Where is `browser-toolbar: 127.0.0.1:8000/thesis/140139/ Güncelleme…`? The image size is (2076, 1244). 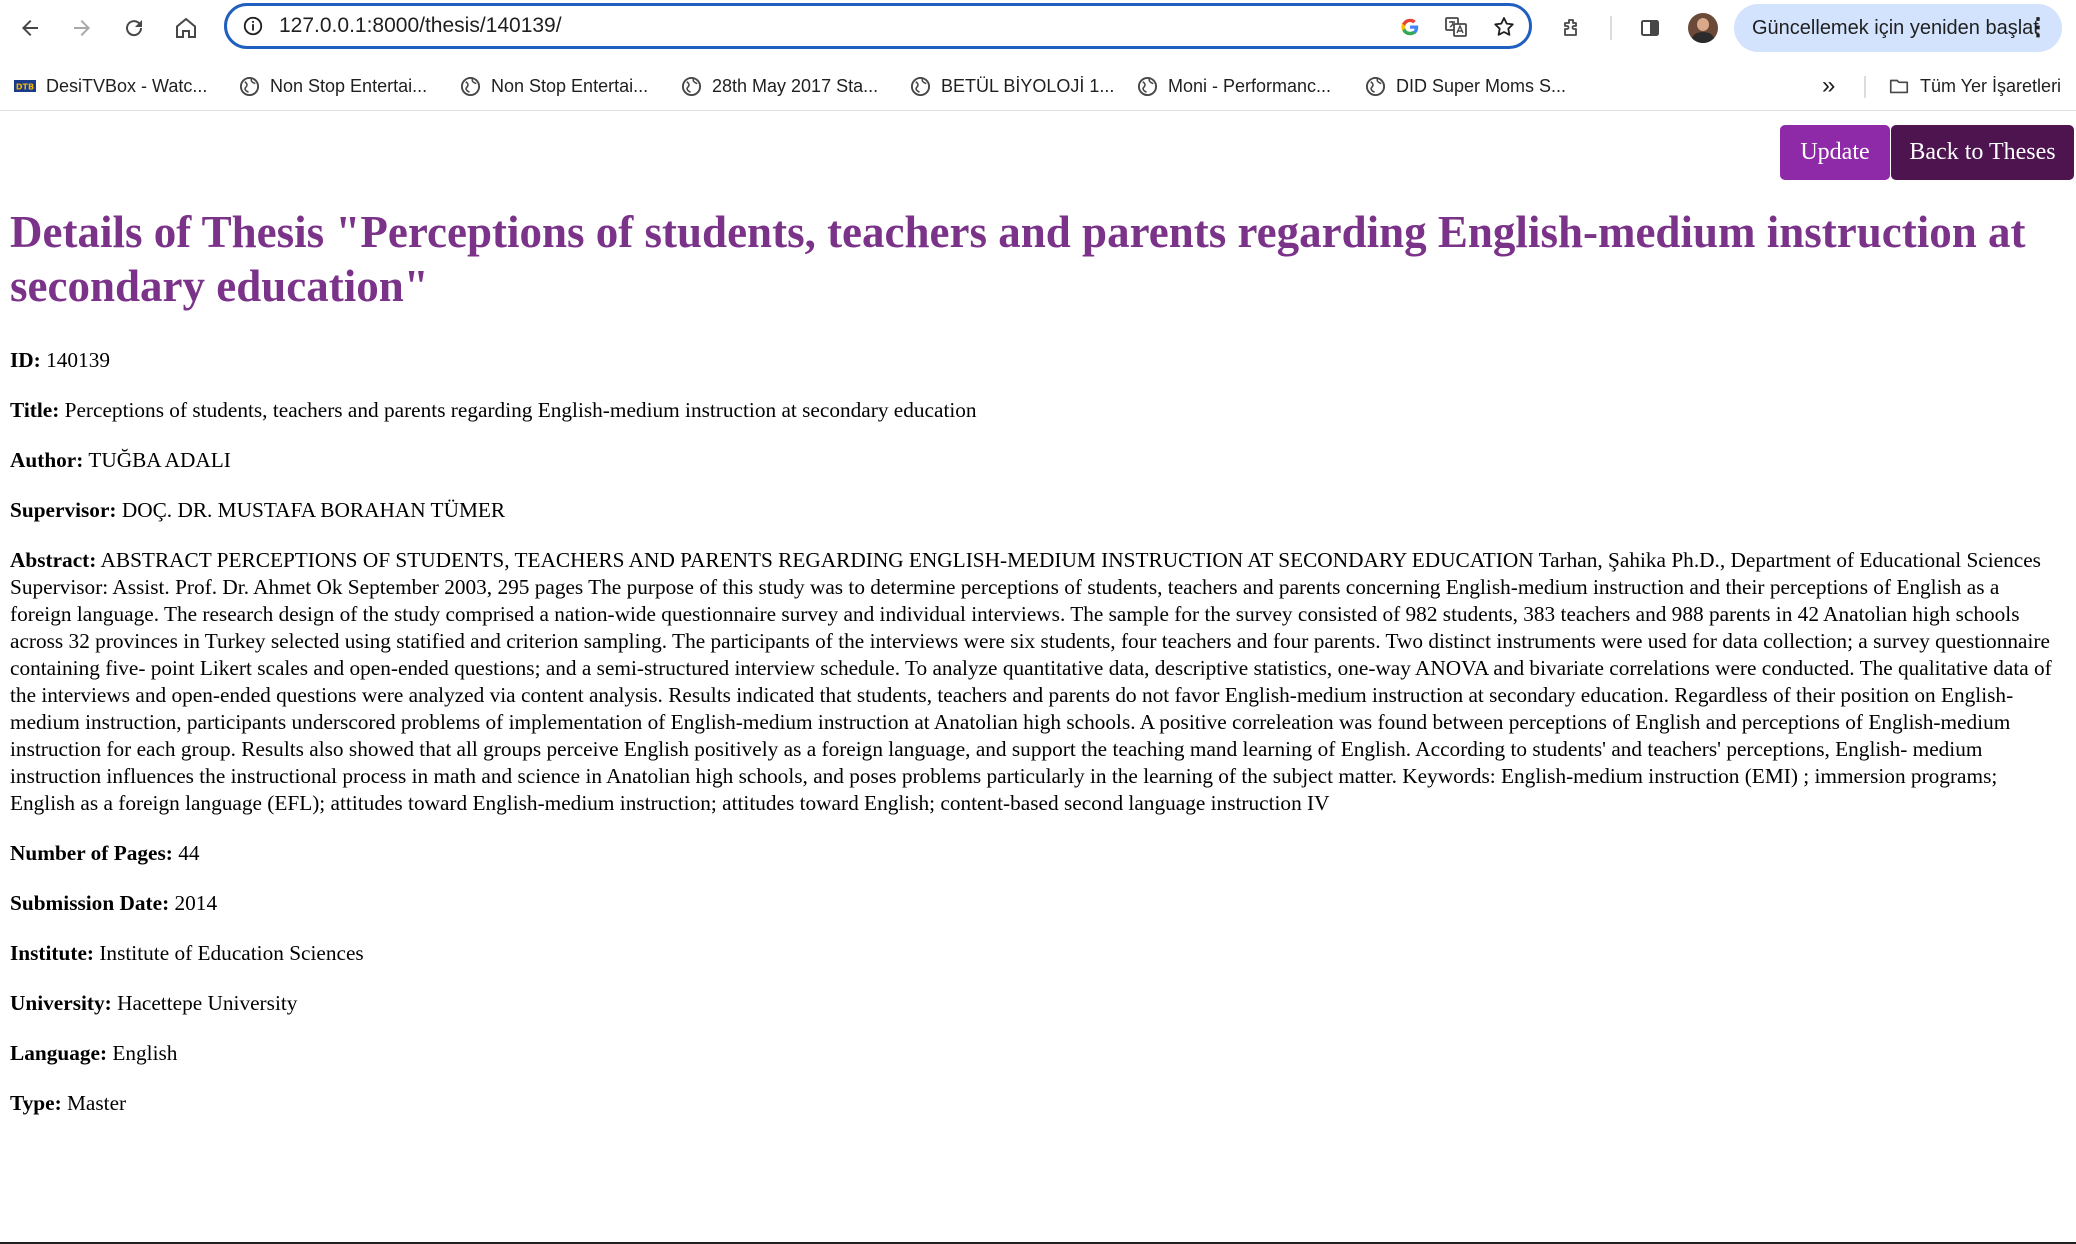
browser-toolbar: 127.0.0.1:8000/thesis/140139/ Güncelleme… is located at coordinates (1038, 28).